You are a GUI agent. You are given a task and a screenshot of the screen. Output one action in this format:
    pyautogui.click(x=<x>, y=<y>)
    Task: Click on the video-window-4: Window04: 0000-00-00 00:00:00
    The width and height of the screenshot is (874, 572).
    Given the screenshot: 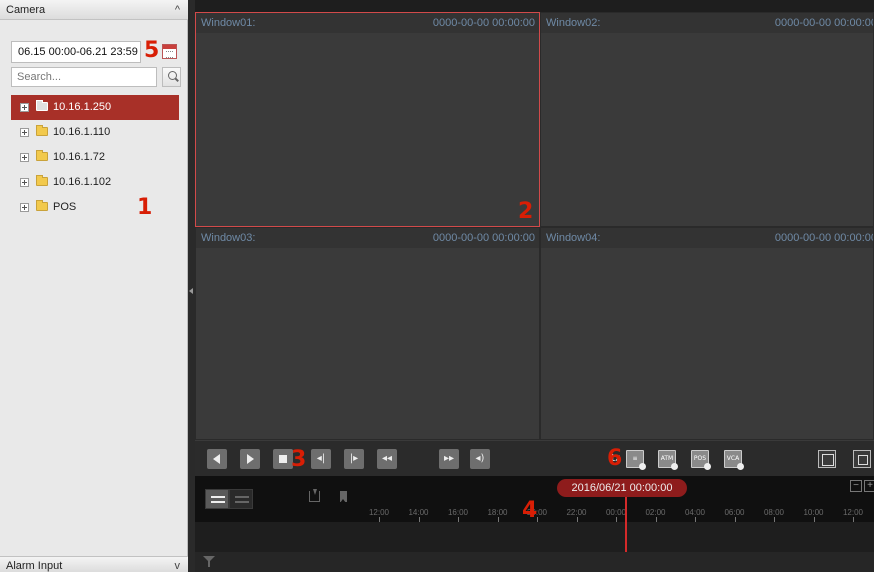 What is the action you would take?
    pyautogui.click(x=707, y=333)
    